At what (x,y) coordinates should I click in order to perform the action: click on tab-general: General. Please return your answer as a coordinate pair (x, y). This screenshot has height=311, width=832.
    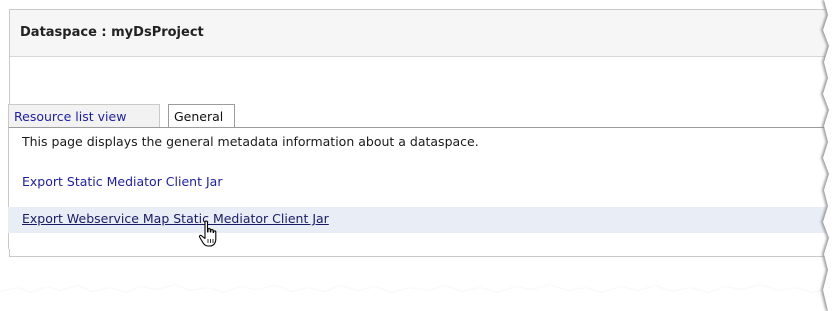
    Looking at the image, I should click on (201, 116).